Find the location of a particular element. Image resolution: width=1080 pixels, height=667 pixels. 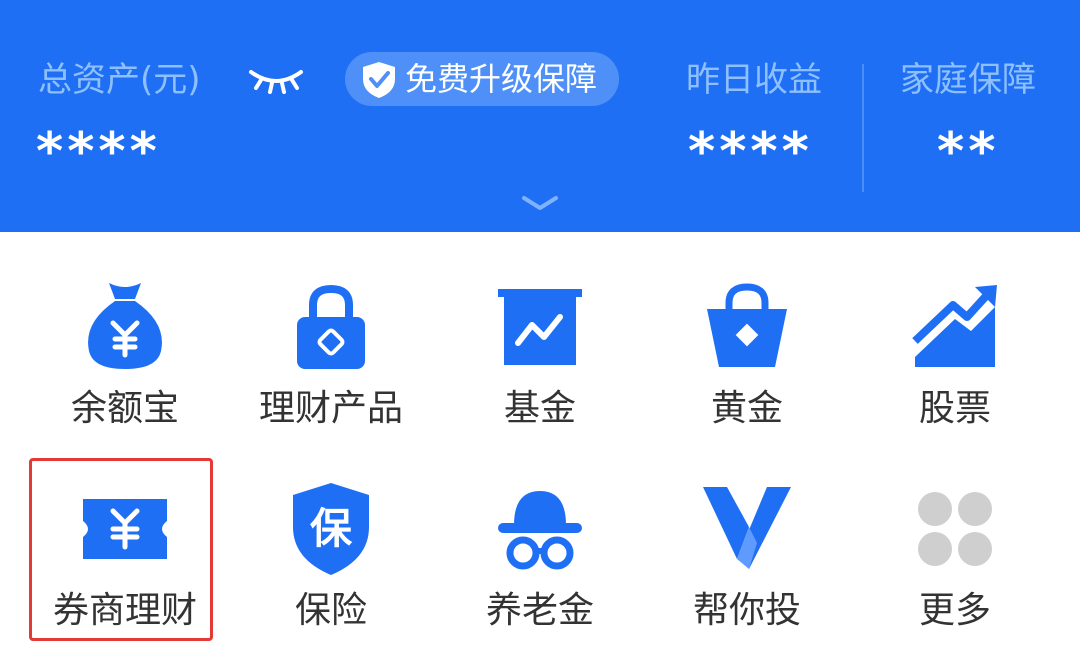

menu-item-fund: 基金 is located at coordinates (540, 367).